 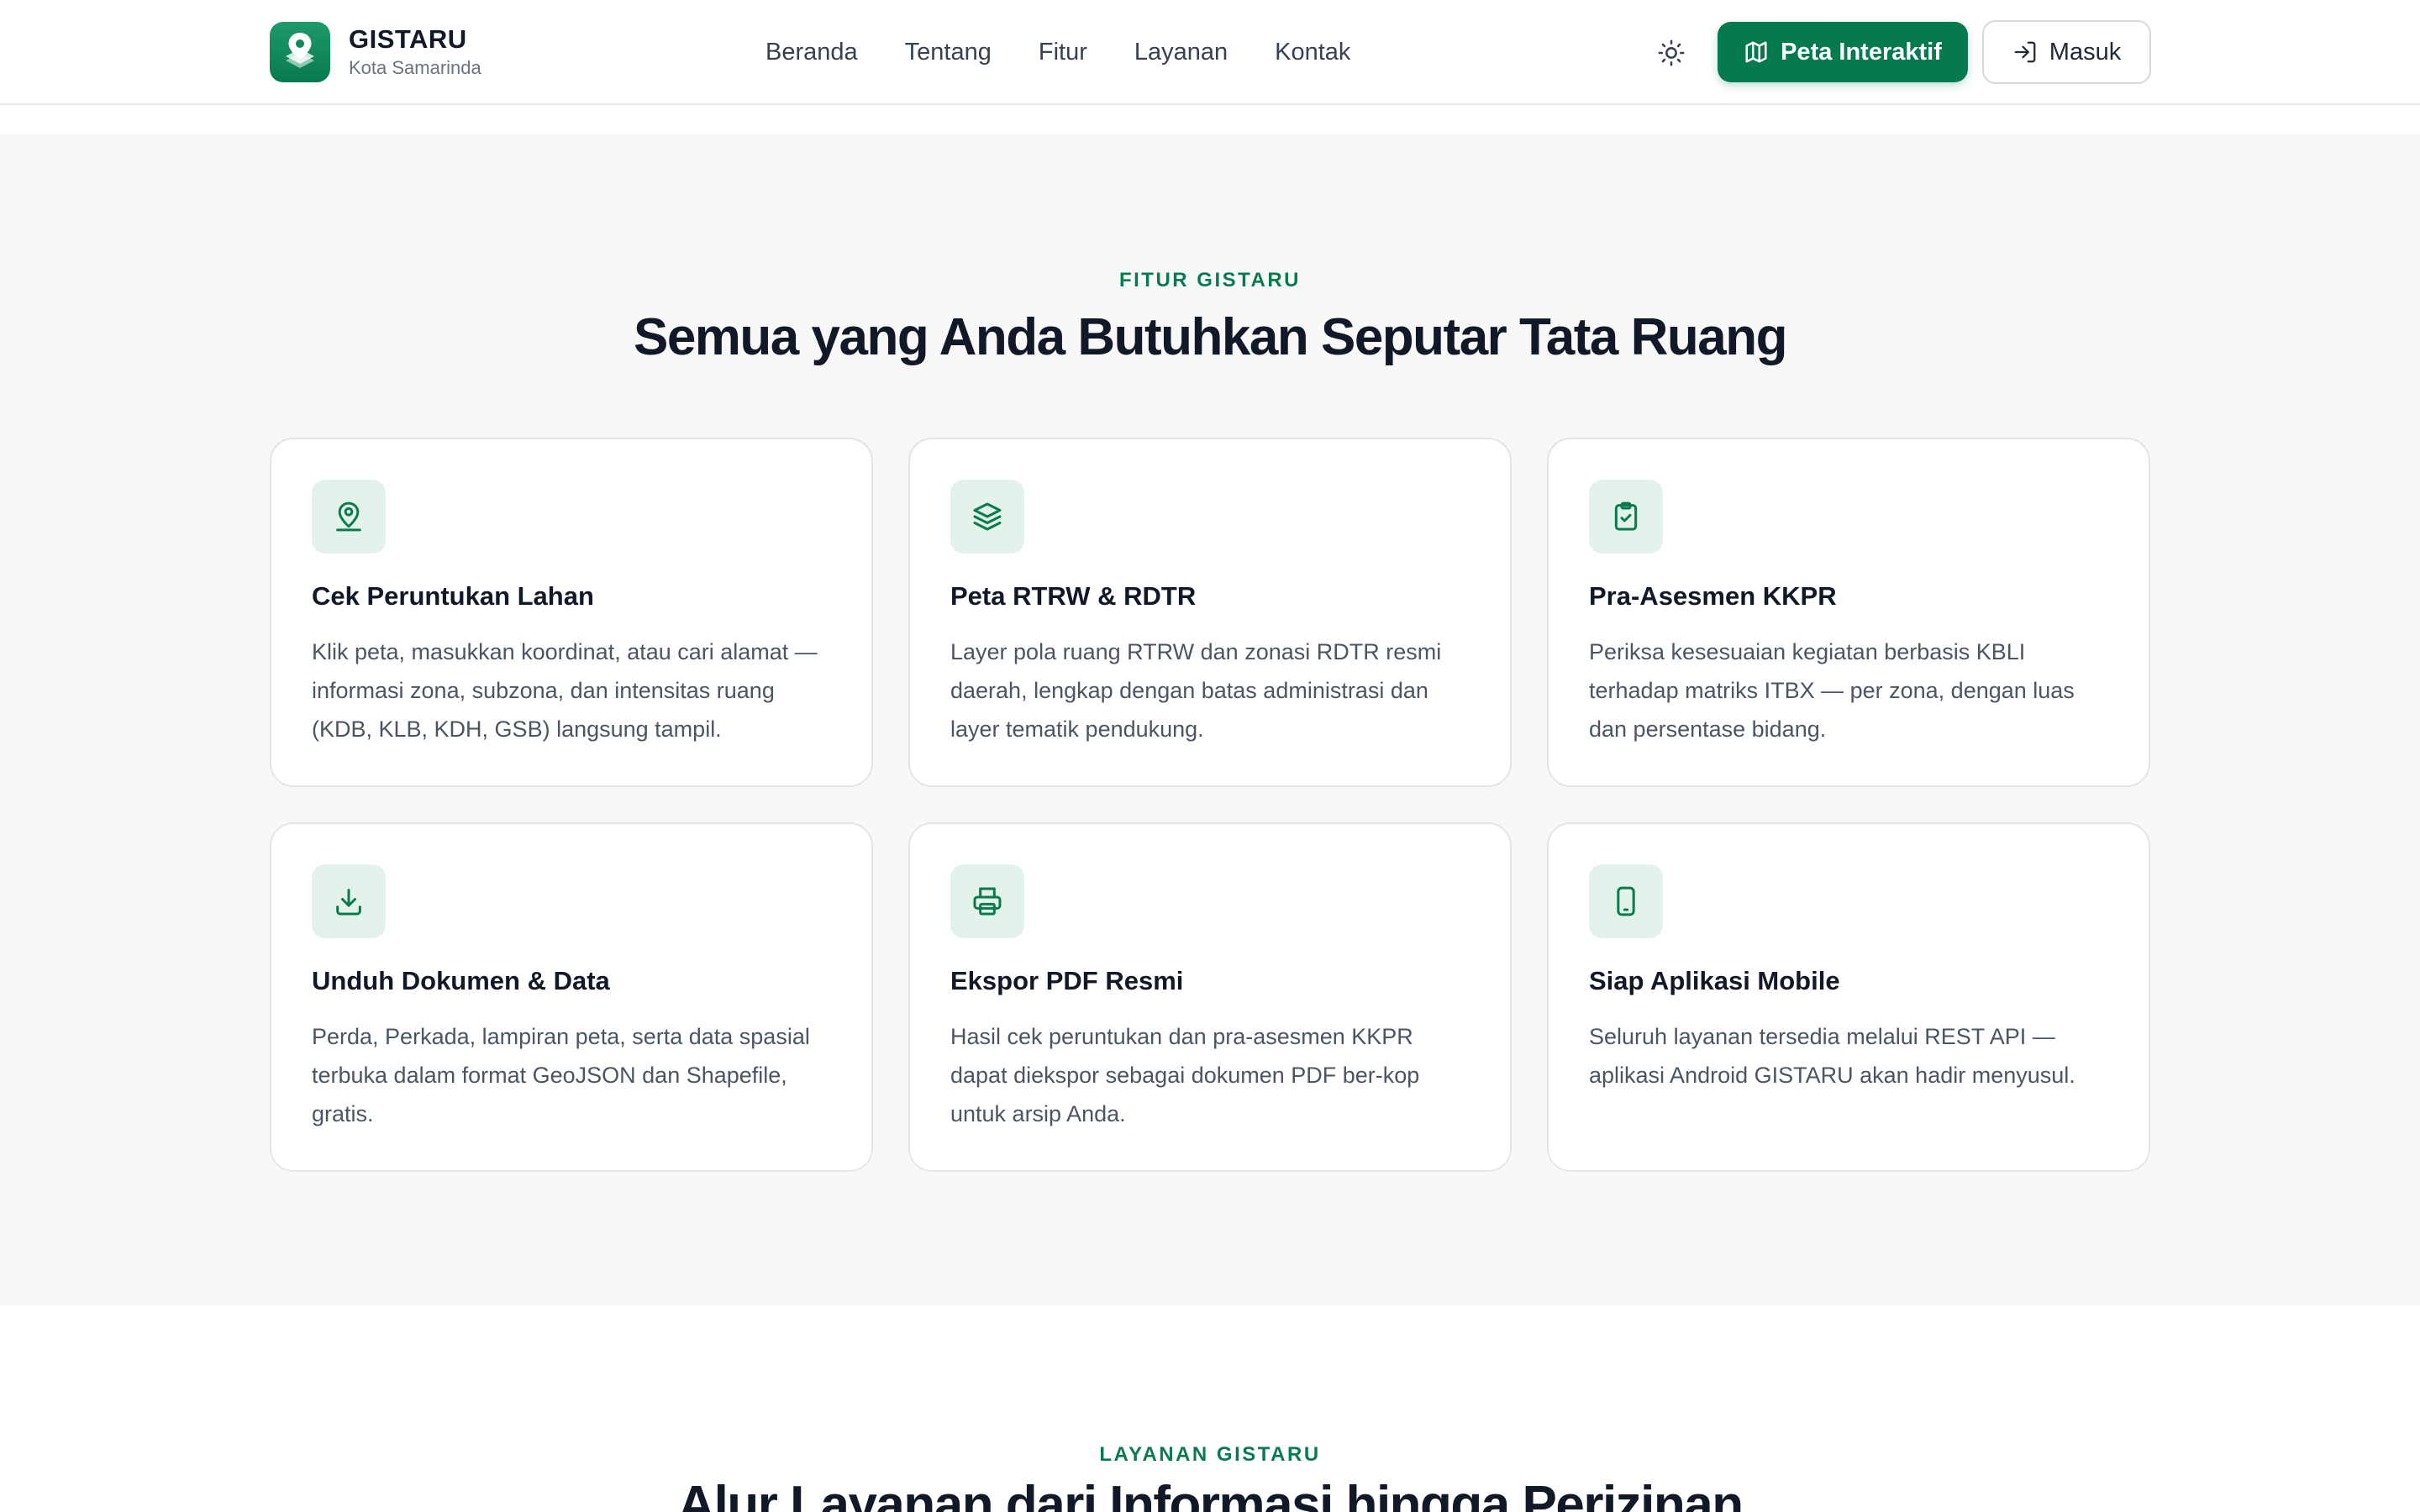 What do you see at coordinates (349, 517) in the screenshot?
I see `map-pin-user-icon` at bounding box center [349, 517].